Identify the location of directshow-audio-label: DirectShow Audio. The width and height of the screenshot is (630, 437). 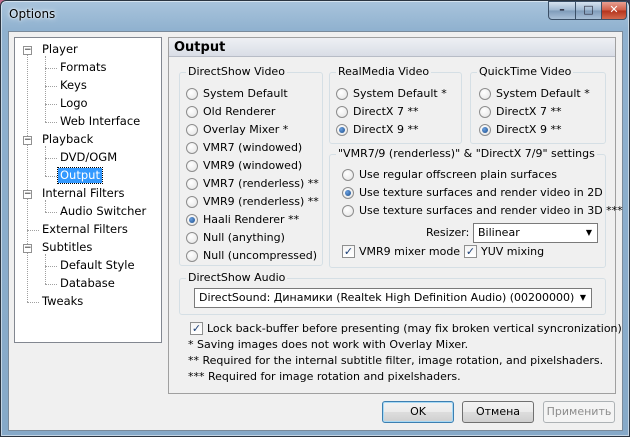
(237, 277).